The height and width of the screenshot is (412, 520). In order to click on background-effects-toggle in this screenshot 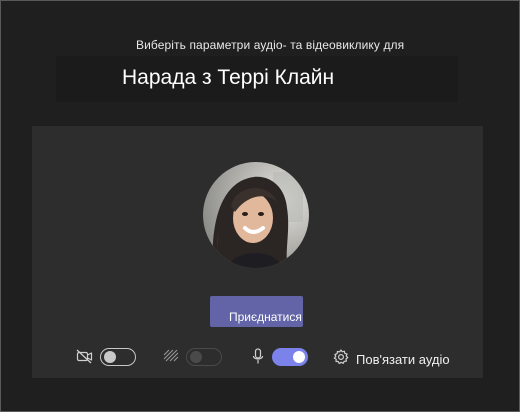, I will do `click(204, 357)`.